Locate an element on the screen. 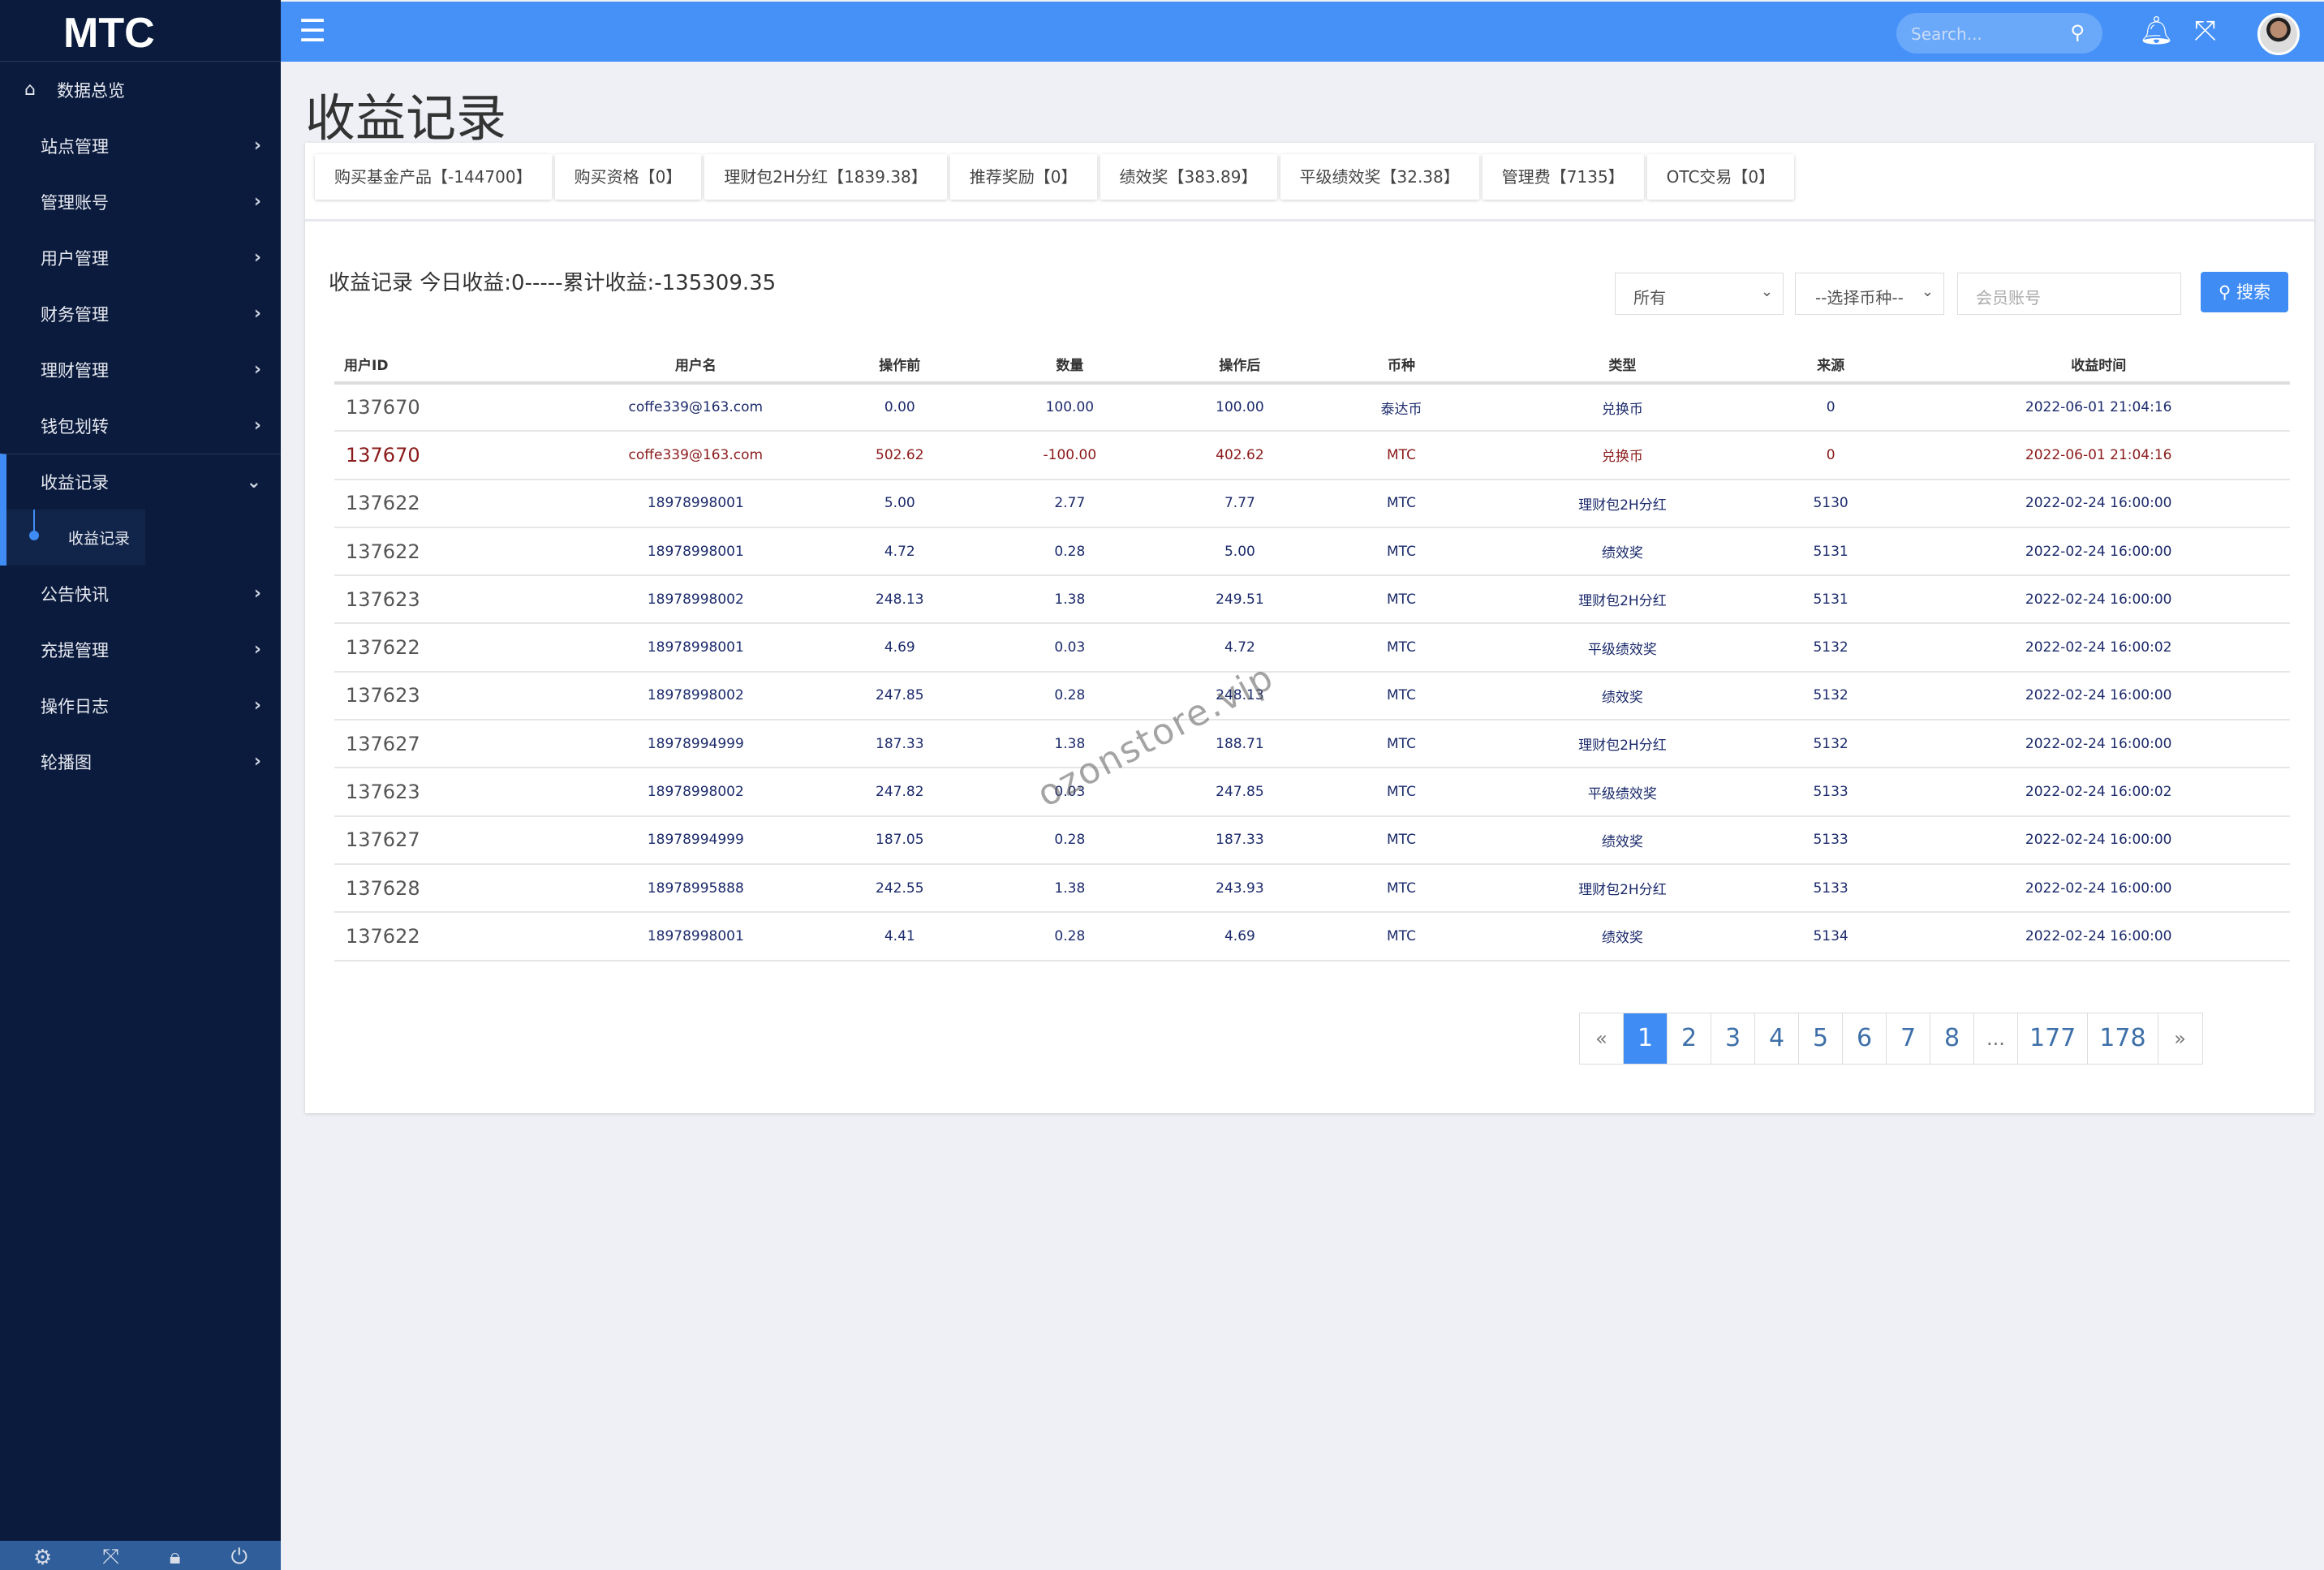 This screenshot has height=1570, width=2324. page-button: 4 is located at coordinates (1777, 1039).